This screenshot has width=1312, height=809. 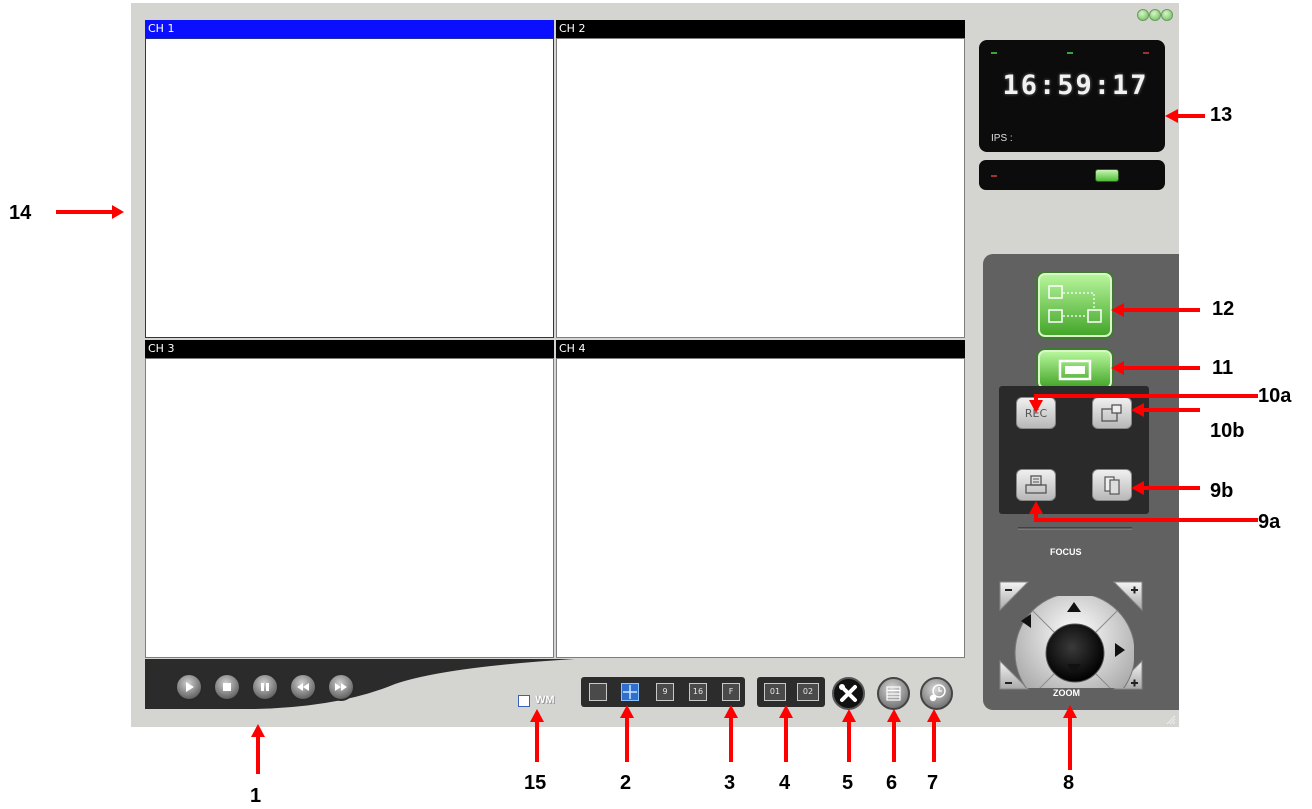 I want to click on schedule-clock-icon, so click(x=937, y=693).